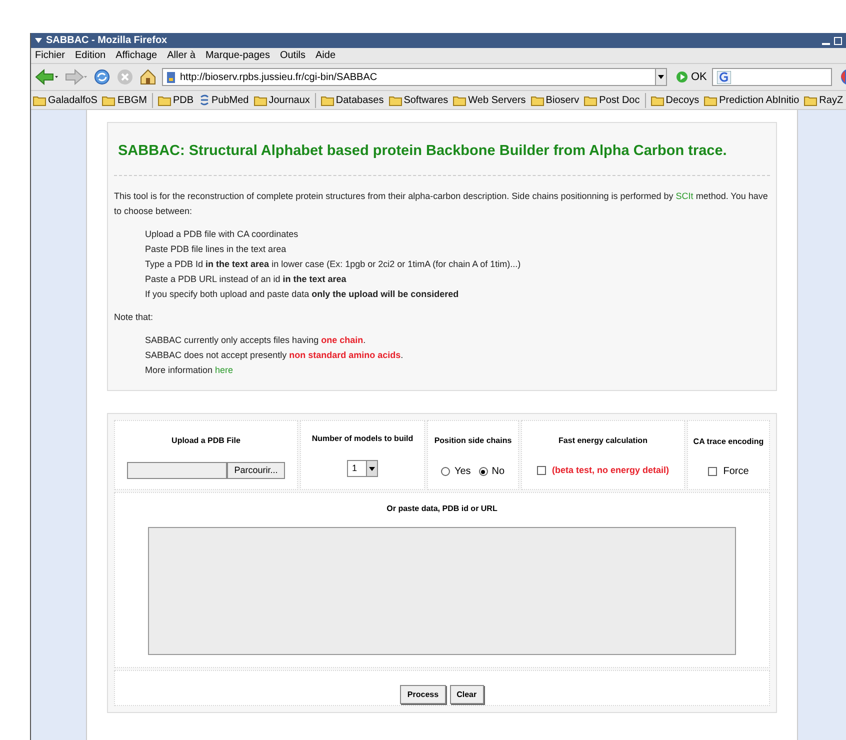 The image size is (846, 740). What do you see at coordinates (728, 442) in the screenshot?
I see `ca-trace-label: CA trace encoding` at bounding box center [728, 442].